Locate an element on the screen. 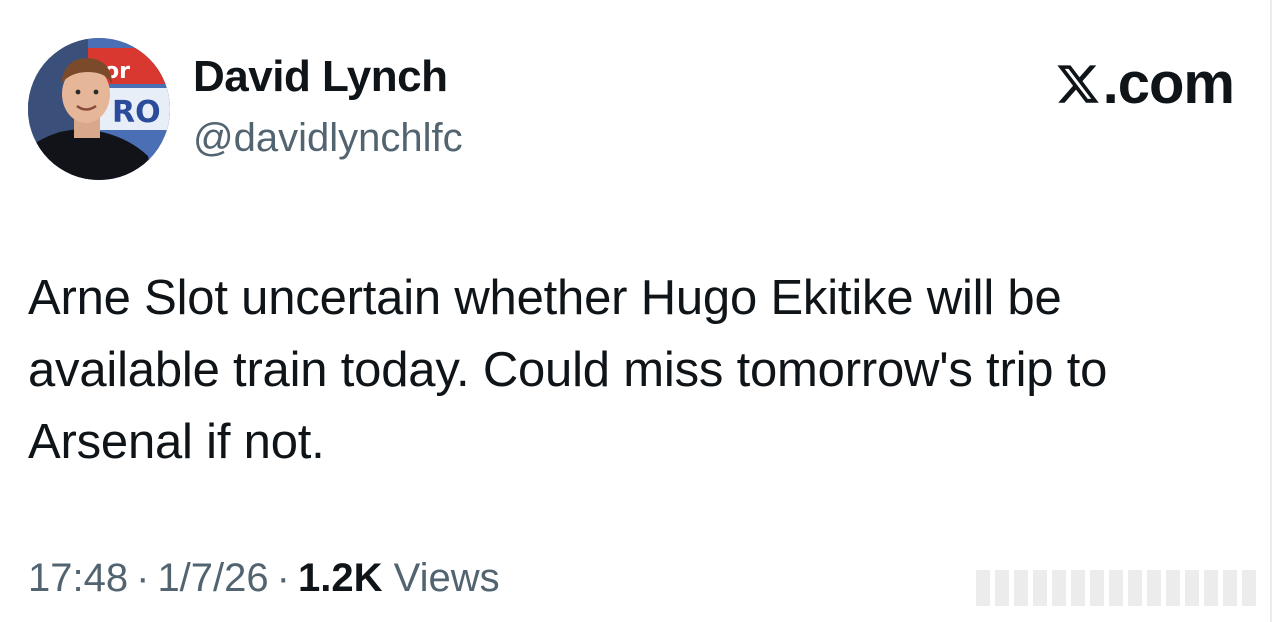  brand-domain-label: .com is located at coordinates (1168, 83).